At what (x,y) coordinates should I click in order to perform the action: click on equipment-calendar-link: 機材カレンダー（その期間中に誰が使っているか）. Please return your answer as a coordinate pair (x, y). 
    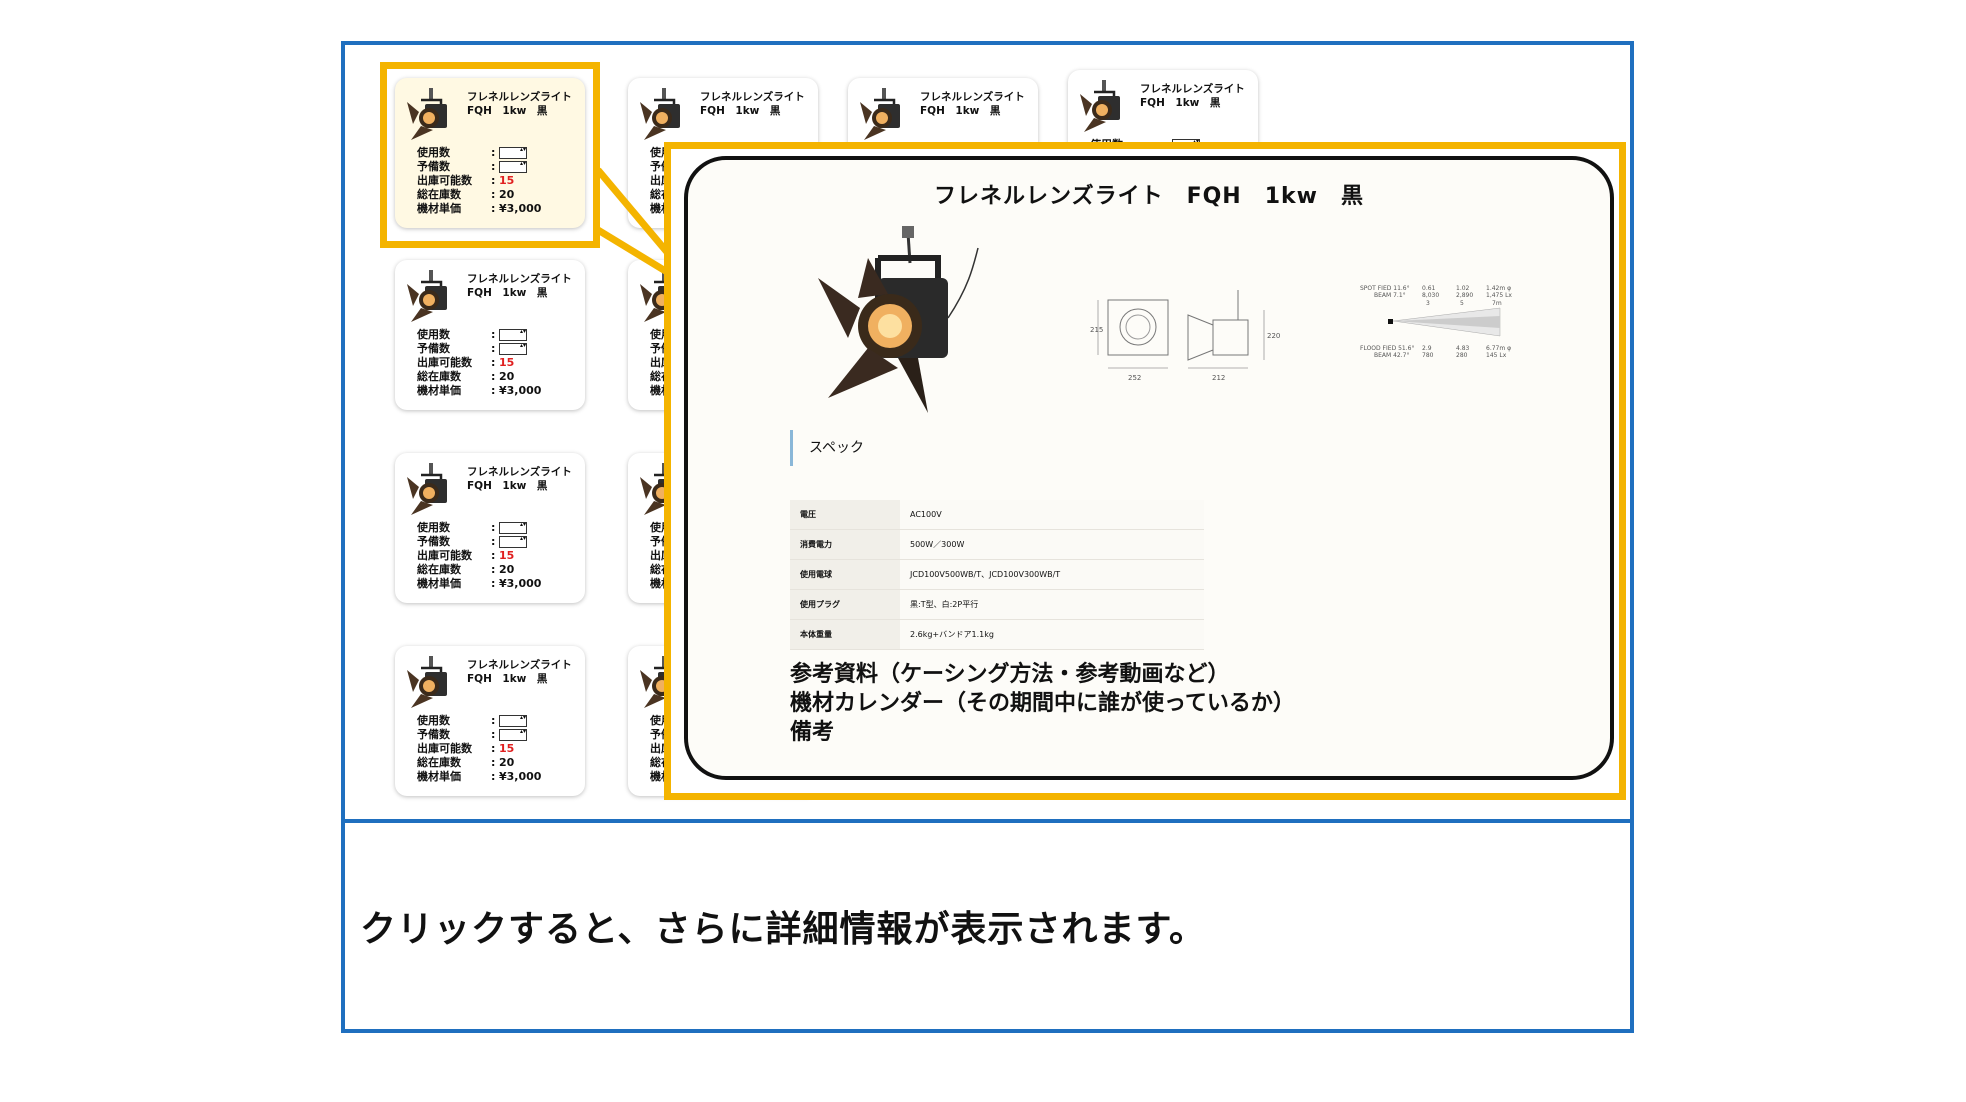
    Looking at the image, I should click on (1042, 703).